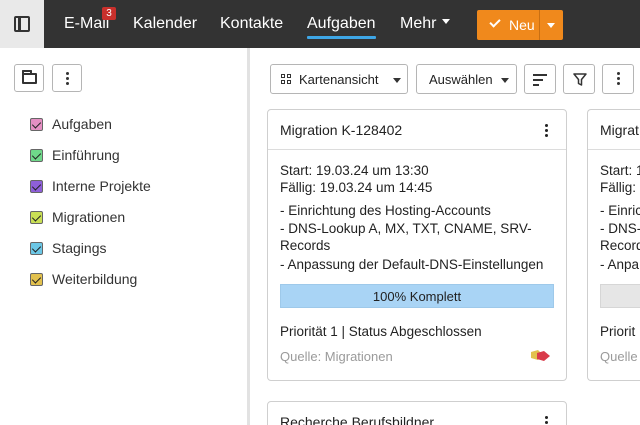 Image resolution: width=640 pixels, height=425 pixels. What do you see at coordinates (385, 210) in the screenshot?
I see `task-description-line: - Einrichtung des Hosting-Accounts` at bounding box center [385, 210].